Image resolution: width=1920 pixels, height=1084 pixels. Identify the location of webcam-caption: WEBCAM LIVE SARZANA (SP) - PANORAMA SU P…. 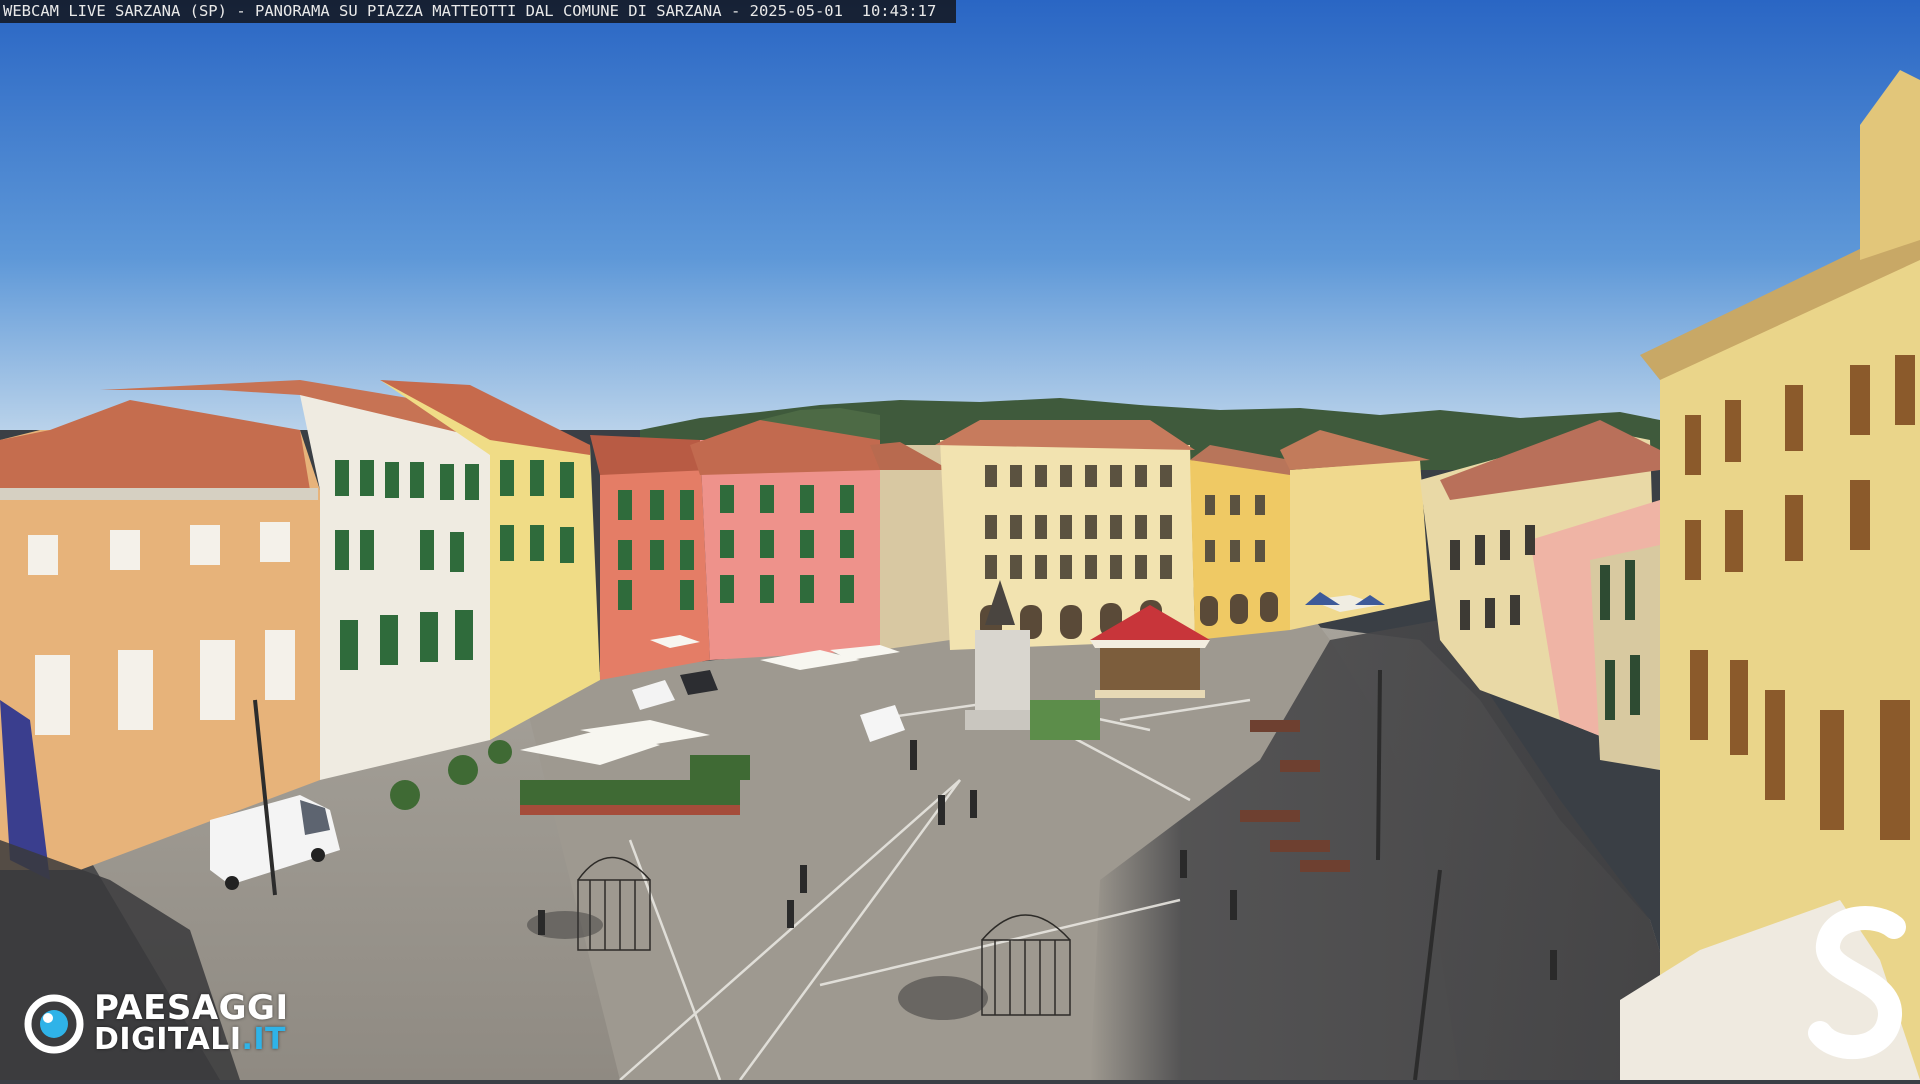
(478, 11).